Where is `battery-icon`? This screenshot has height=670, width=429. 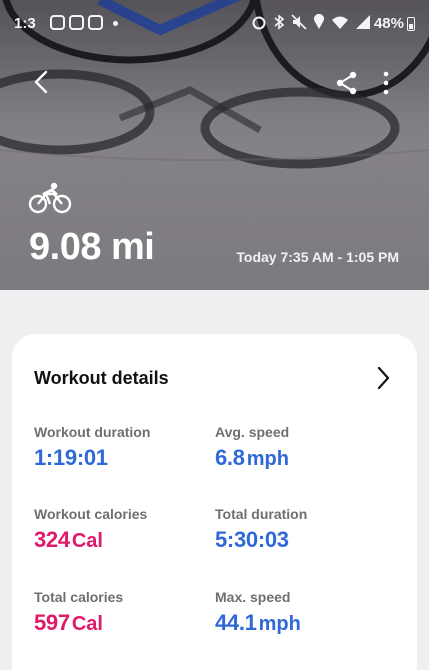
battery-icon is located at coordinates (411, 23).